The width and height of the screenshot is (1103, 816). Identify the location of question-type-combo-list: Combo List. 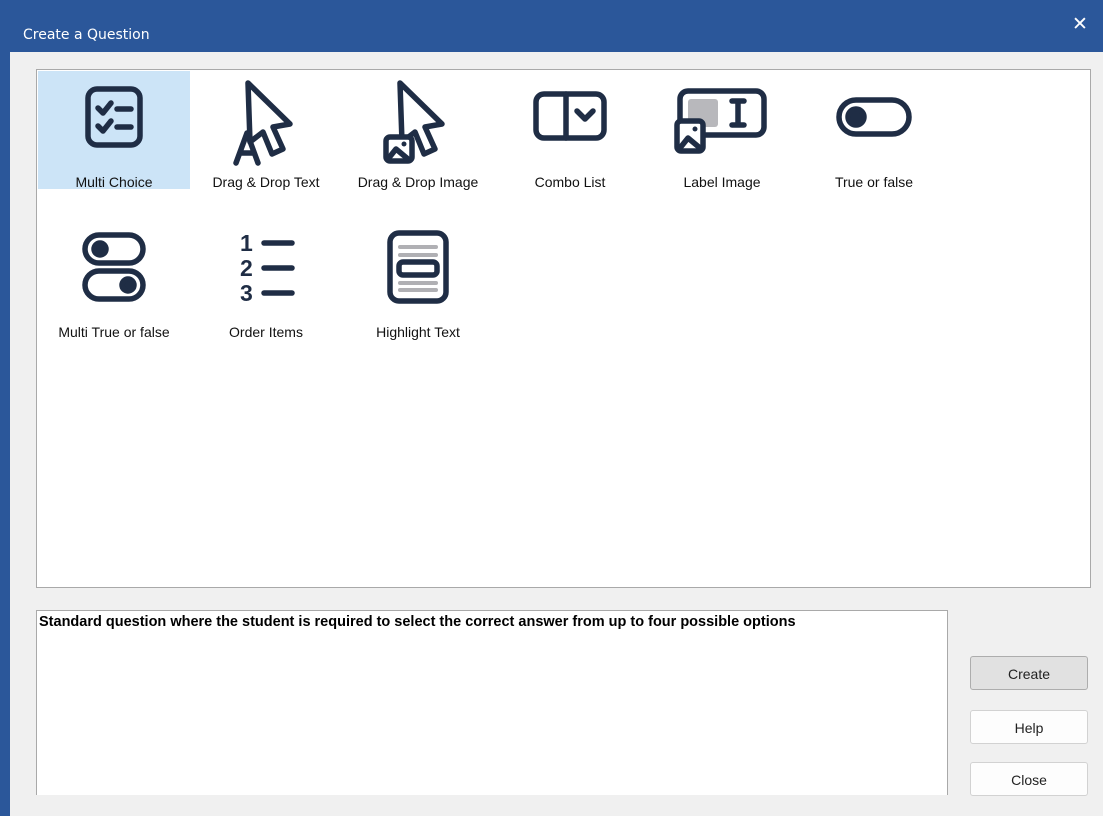
(570, 130).